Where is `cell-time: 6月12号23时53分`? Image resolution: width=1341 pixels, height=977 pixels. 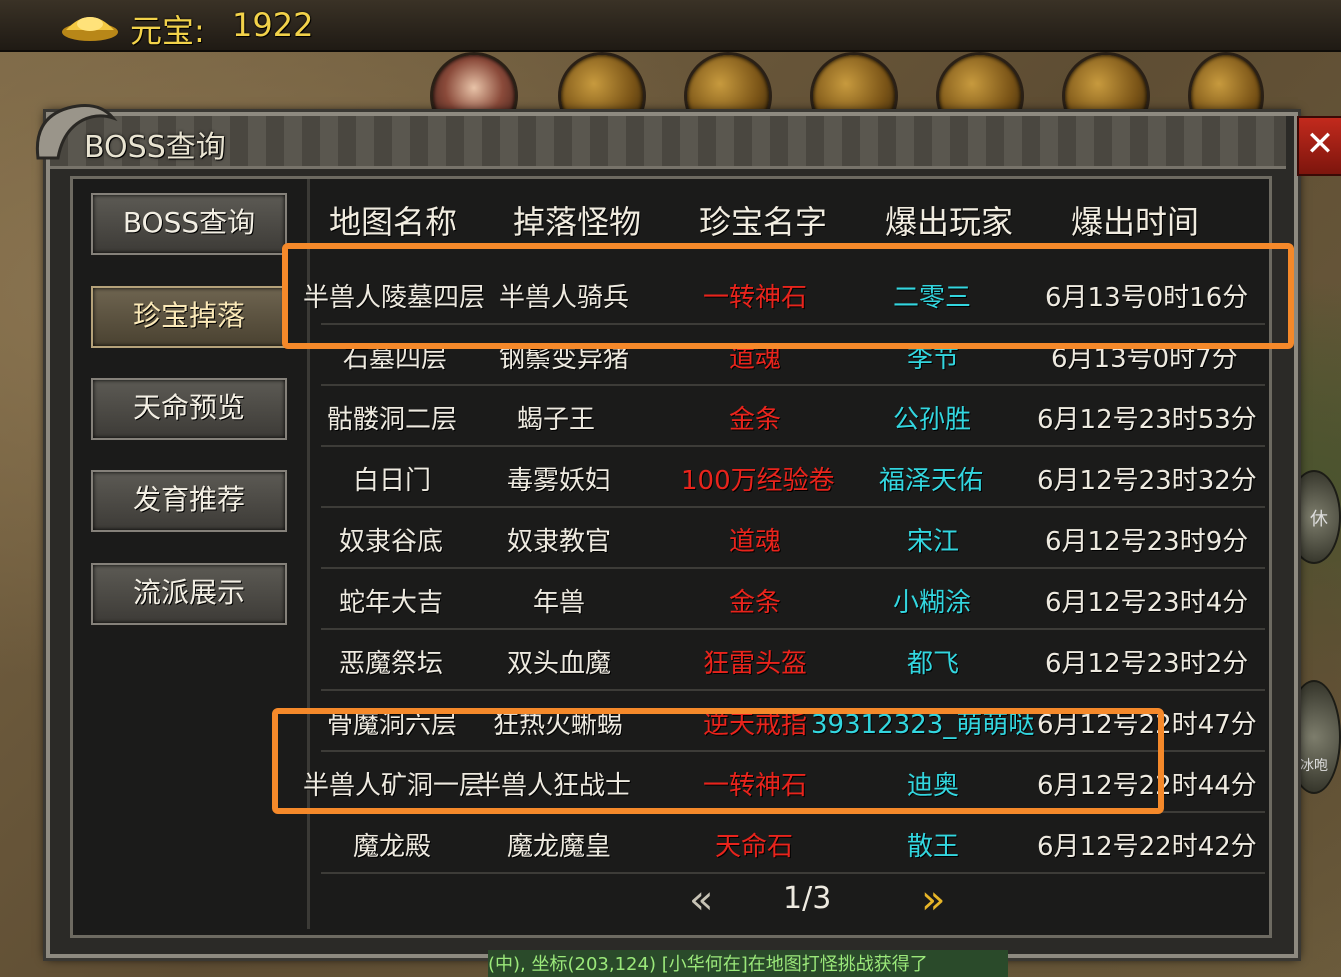 cell-time: 6月12号23时53分 is located at coordinates (1147, 420).